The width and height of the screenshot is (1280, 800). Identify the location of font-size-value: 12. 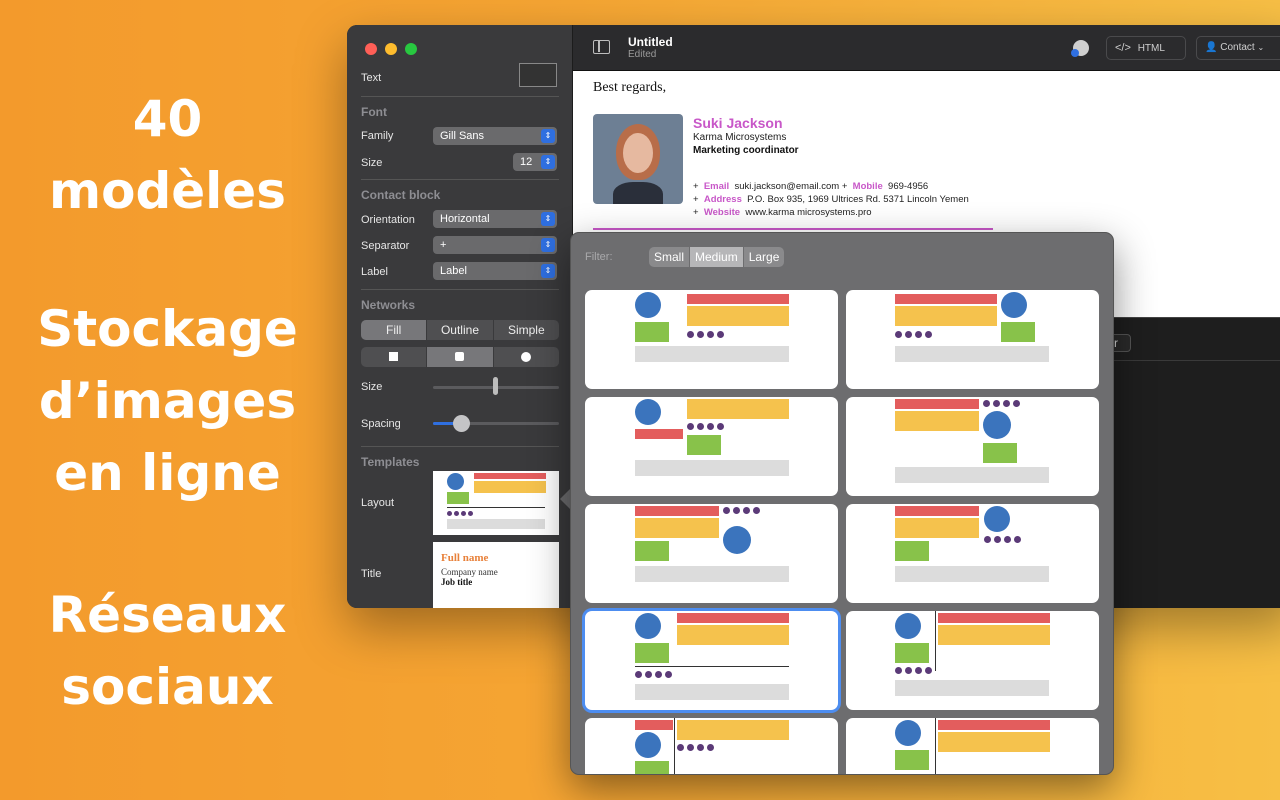
(526, 162).